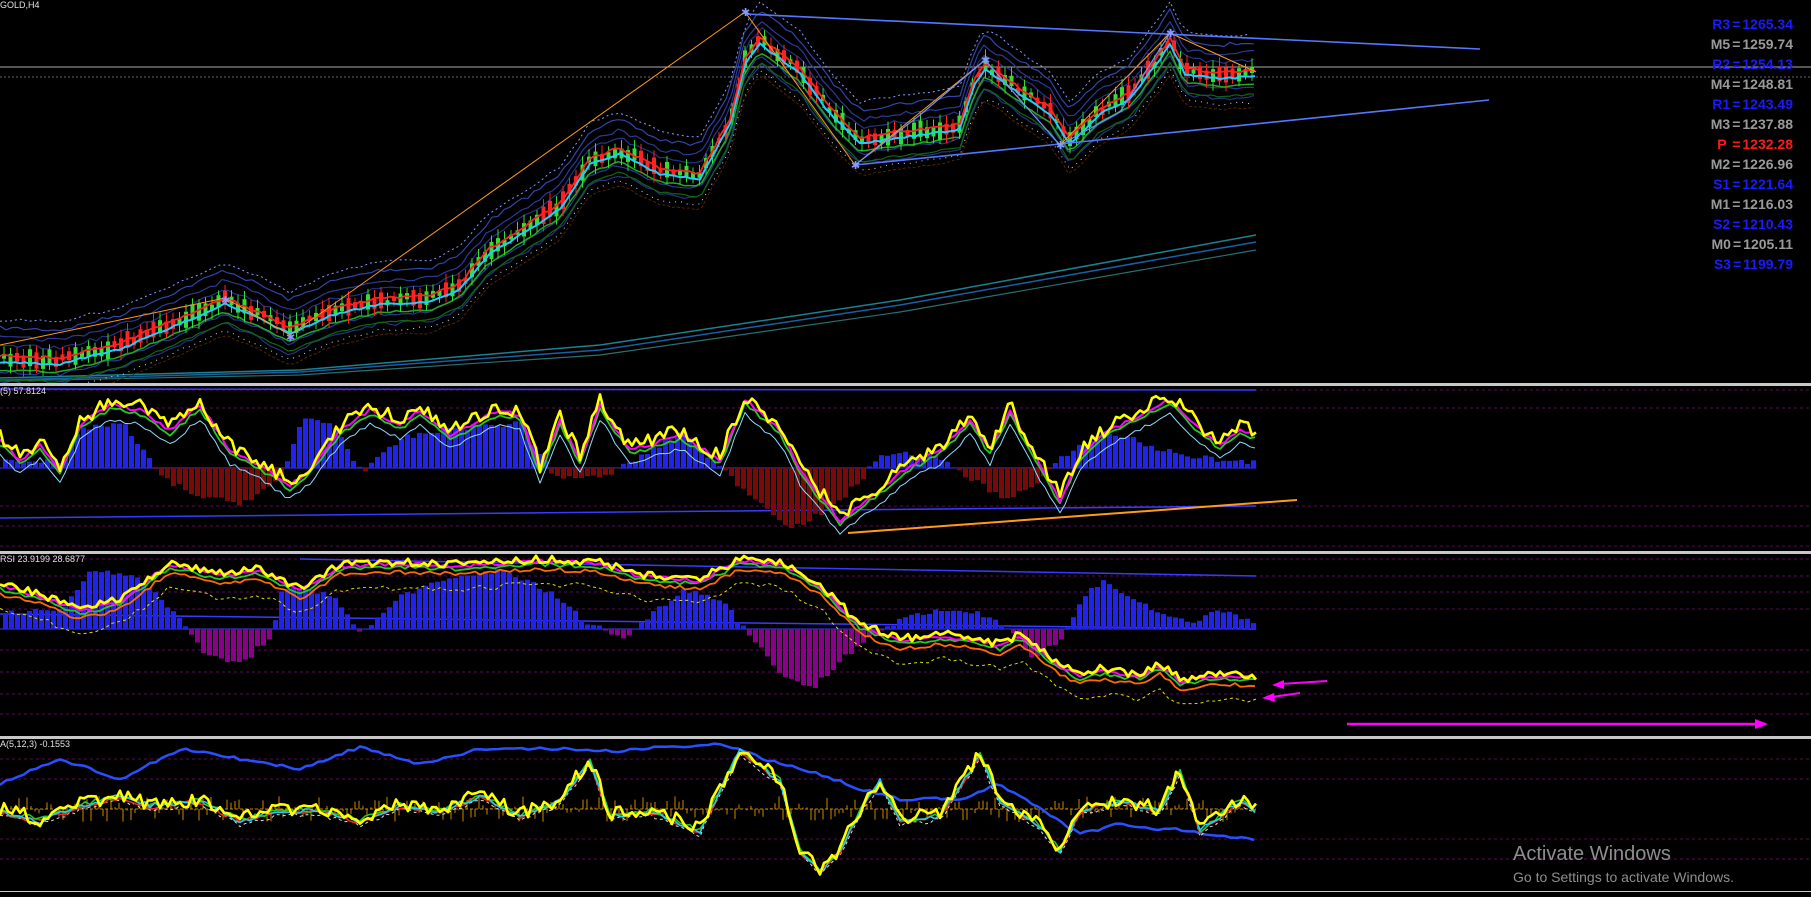 This screenshot has width=1811, height=897. What do you see at coordinates (1623, 877) in the screenshot?
I see `watermark-subtitle: Go to Settings to activate Windows.` at bounding box center [1623, 877].